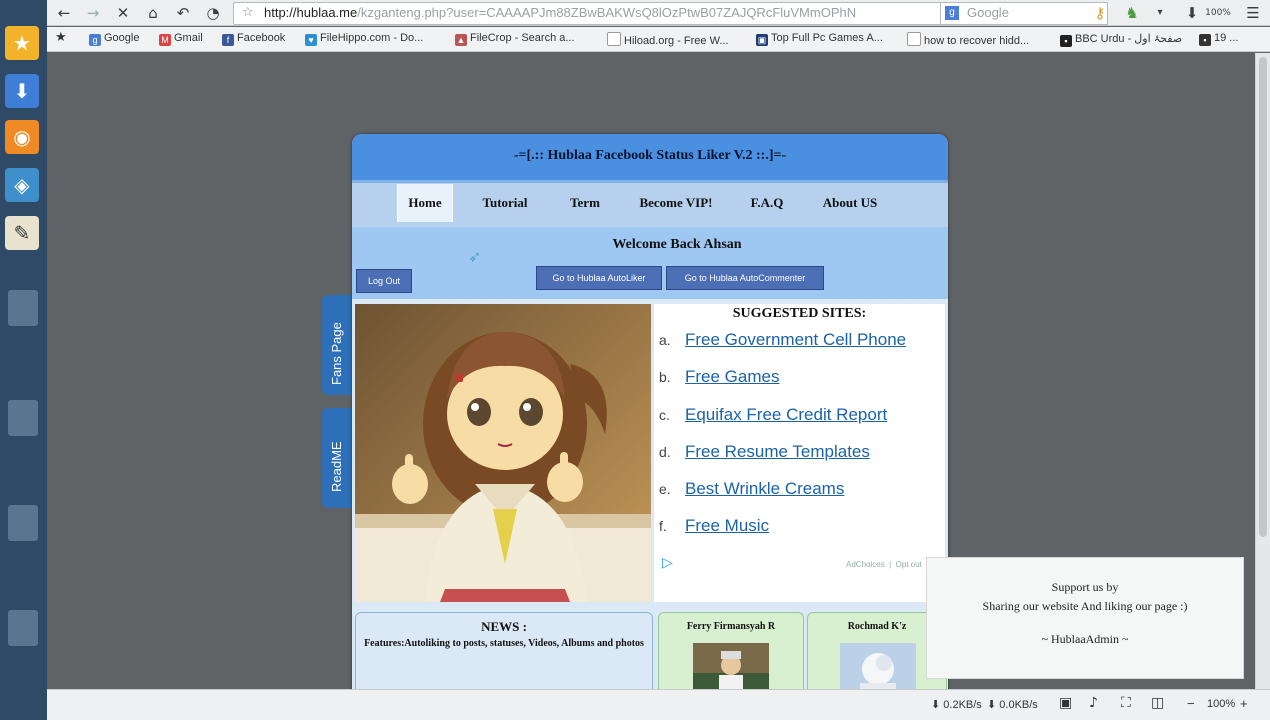 The width and height of the screenshot is (1270, 720). Describe the element at coordinates (585, 203) in the screenshot. I see `nav-term: Term` at that location.